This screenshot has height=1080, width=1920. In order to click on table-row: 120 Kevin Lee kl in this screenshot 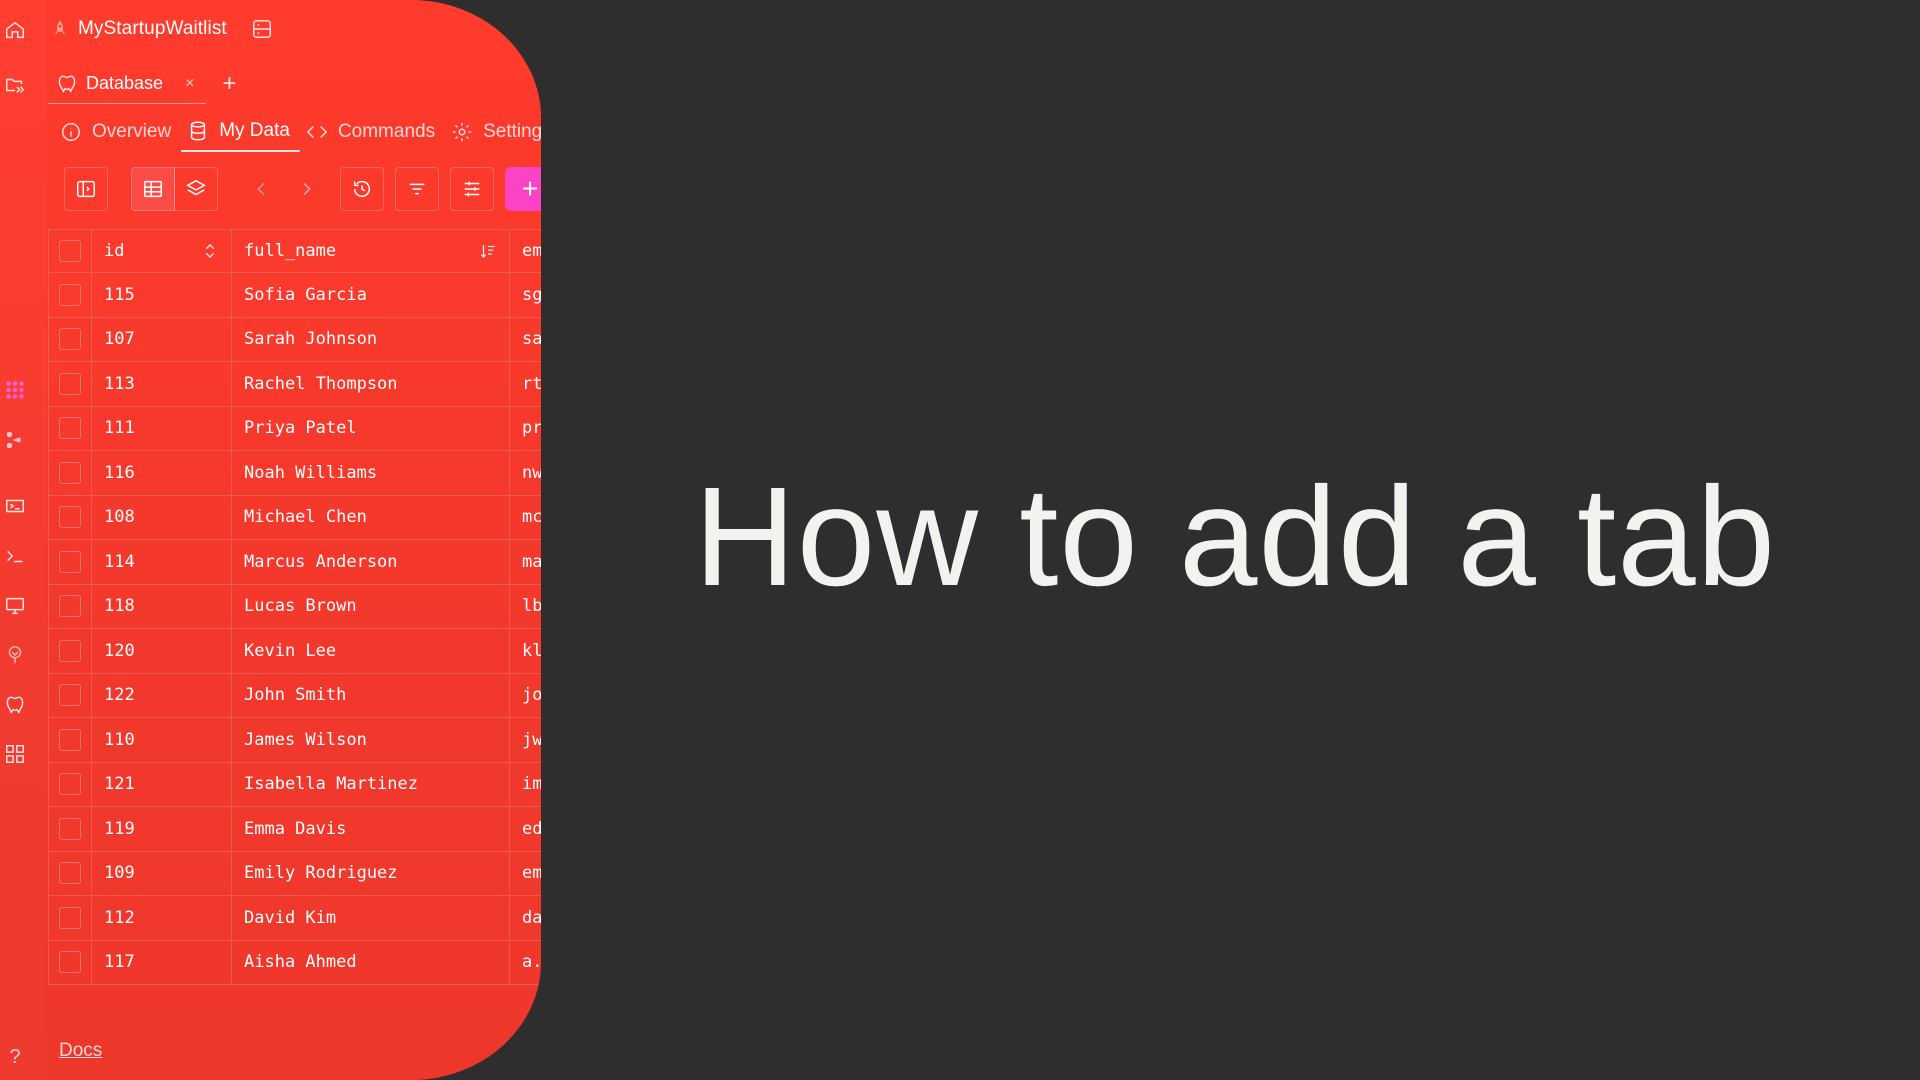, I will do `click(294, 651)`.